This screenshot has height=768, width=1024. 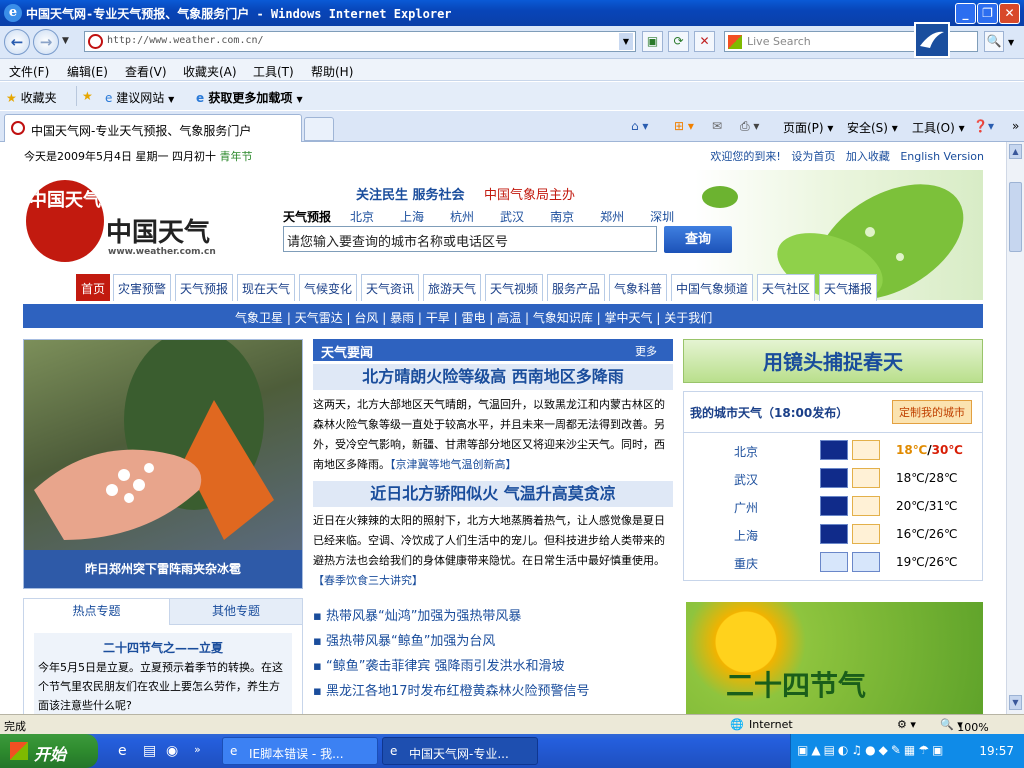 What do you see at coordinates (1015, 217) in the screenshot?
I see `scroll-thumb` at bounding box center [1015, 217].